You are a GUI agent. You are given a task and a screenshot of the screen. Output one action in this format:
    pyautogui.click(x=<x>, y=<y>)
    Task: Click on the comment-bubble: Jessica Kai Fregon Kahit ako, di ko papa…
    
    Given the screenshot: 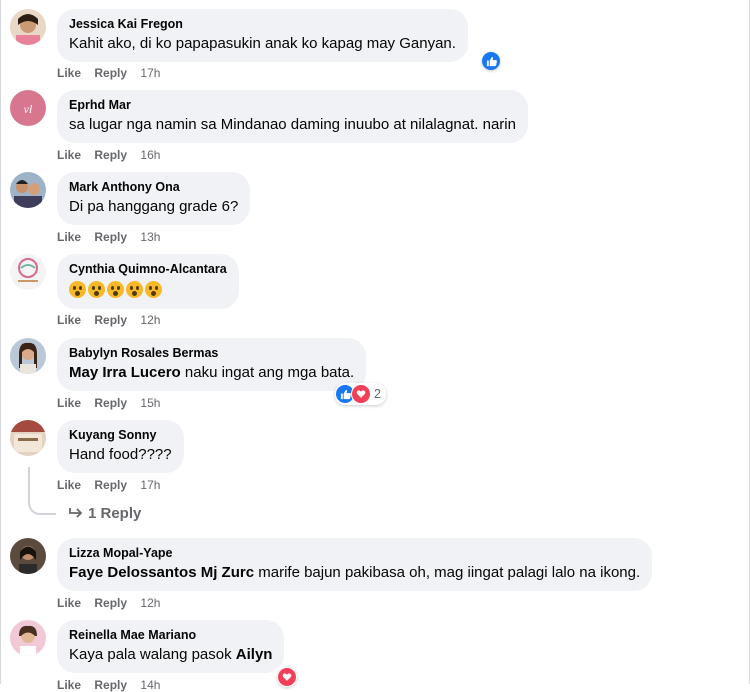 What is the action you would take?
    pyautogui.click(x=262, y=35)
    